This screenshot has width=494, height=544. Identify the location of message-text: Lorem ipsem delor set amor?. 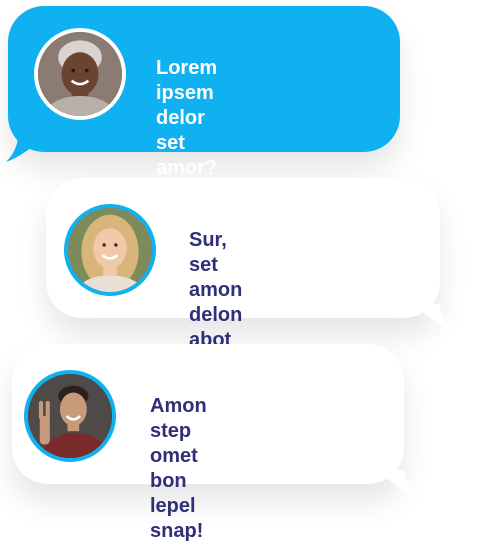
(187, 118).